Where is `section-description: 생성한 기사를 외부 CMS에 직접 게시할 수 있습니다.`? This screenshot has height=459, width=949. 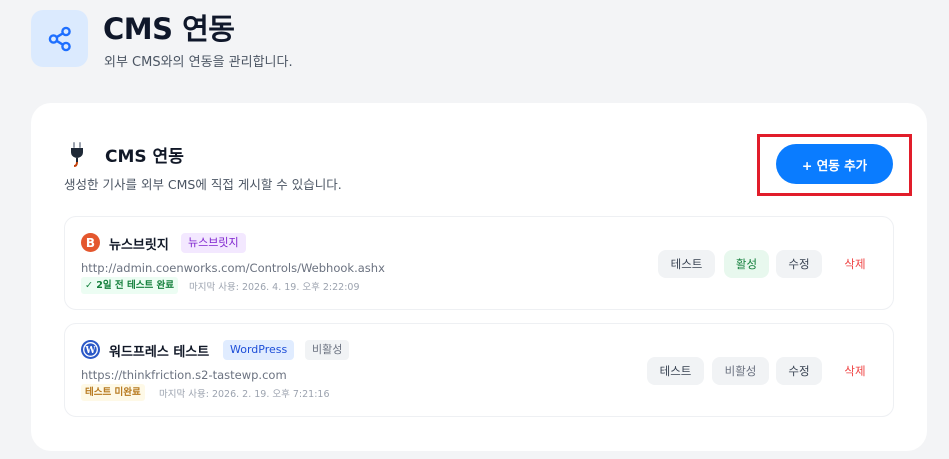 section-description: 생성한 기사를 외부 CMS에 직접 게시할 수 있습니다. is located at coordinates (203, 184).